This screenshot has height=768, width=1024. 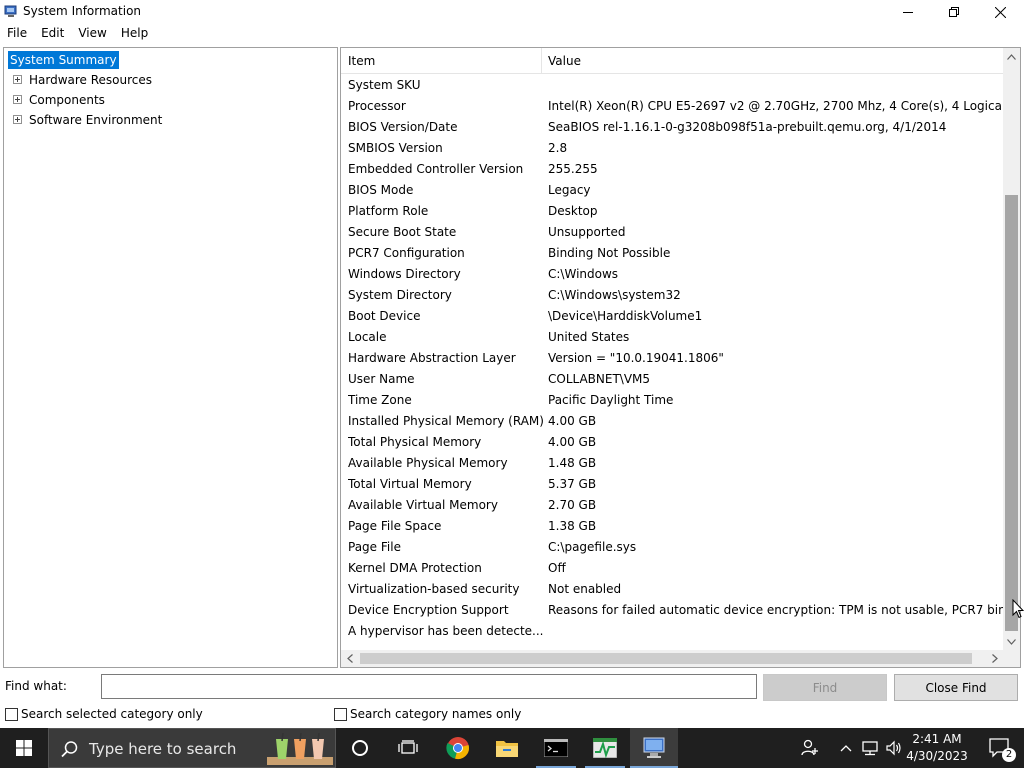 What do you see at coordinates (90, 80) in the screenshot?
I see `tree-item-hardware-resources: Hardware Resources` at bounding box center [90, 80].